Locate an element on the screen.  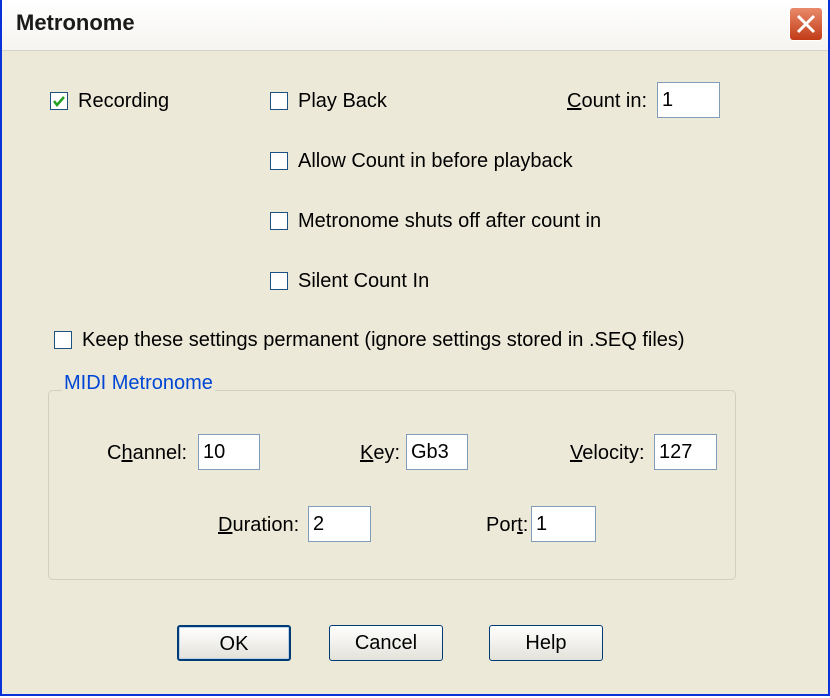
close-icon is located at coordinates (806, 24).